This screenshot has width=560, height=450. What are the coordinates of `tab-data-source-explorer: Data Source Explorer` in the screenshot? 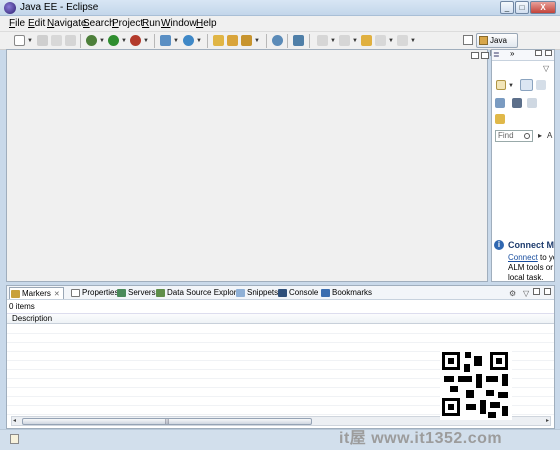 It's located at (199, 293).